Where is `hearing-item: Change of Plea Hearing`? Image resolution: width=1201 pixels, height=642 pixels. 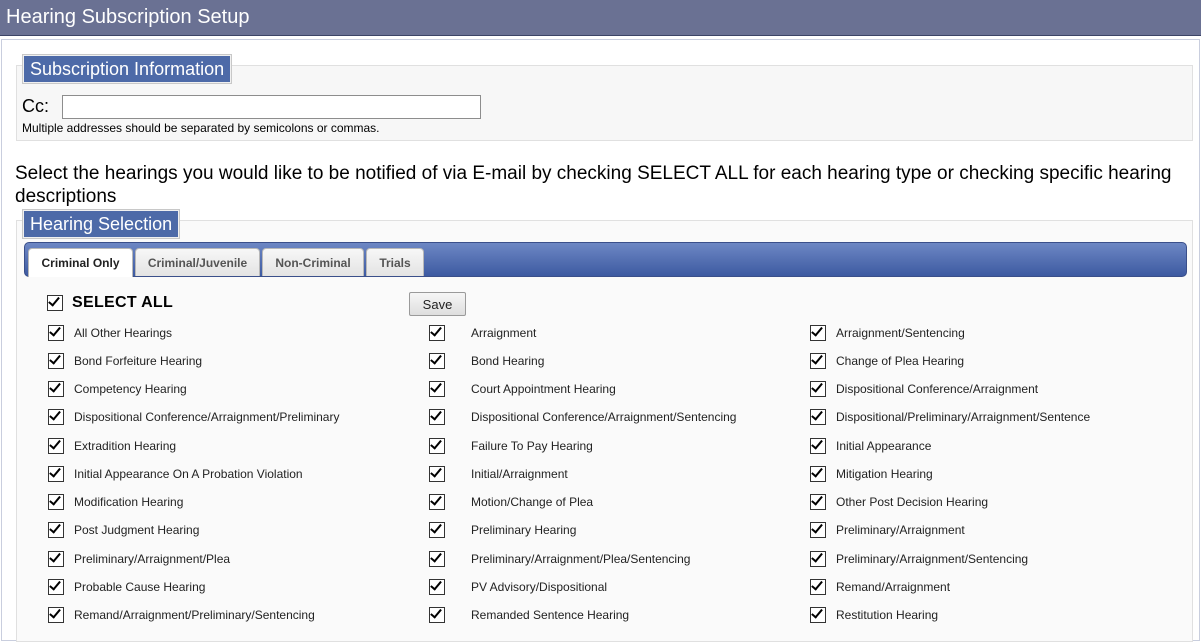 hearing-item: Change of Plea Hearing is located at coordinates (887, 361).